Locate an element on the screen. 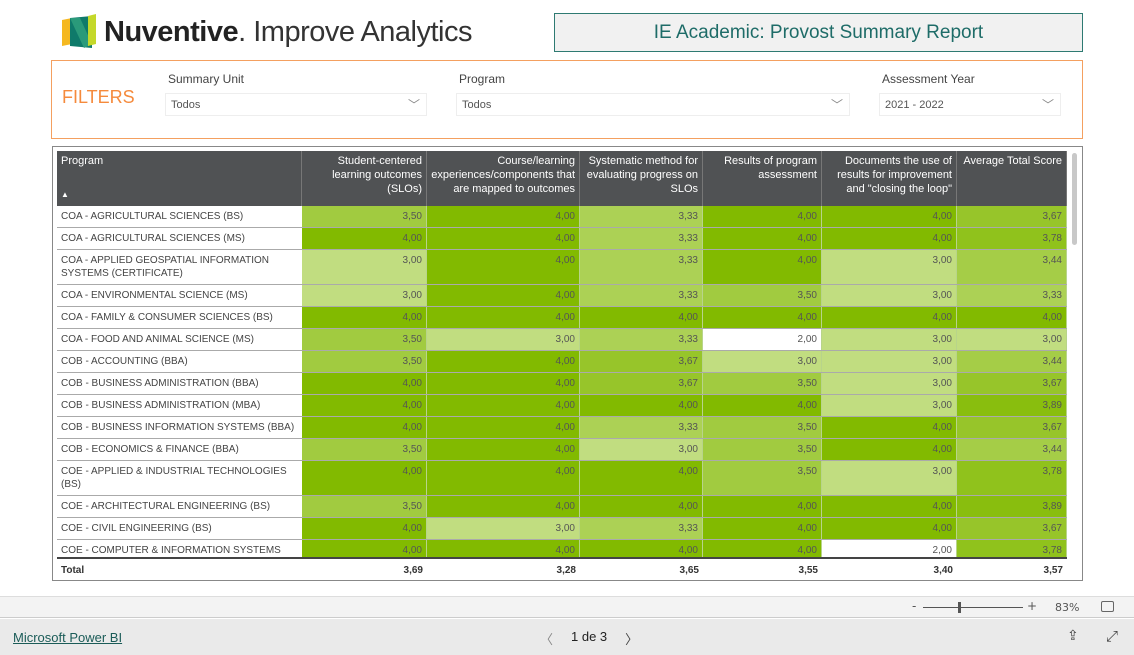 The width and height of the screenshot is (1134, 655). program-cell: COE - ARCHITECTURAL ENGINEERING (BS) is located at coordinates (179, 506).